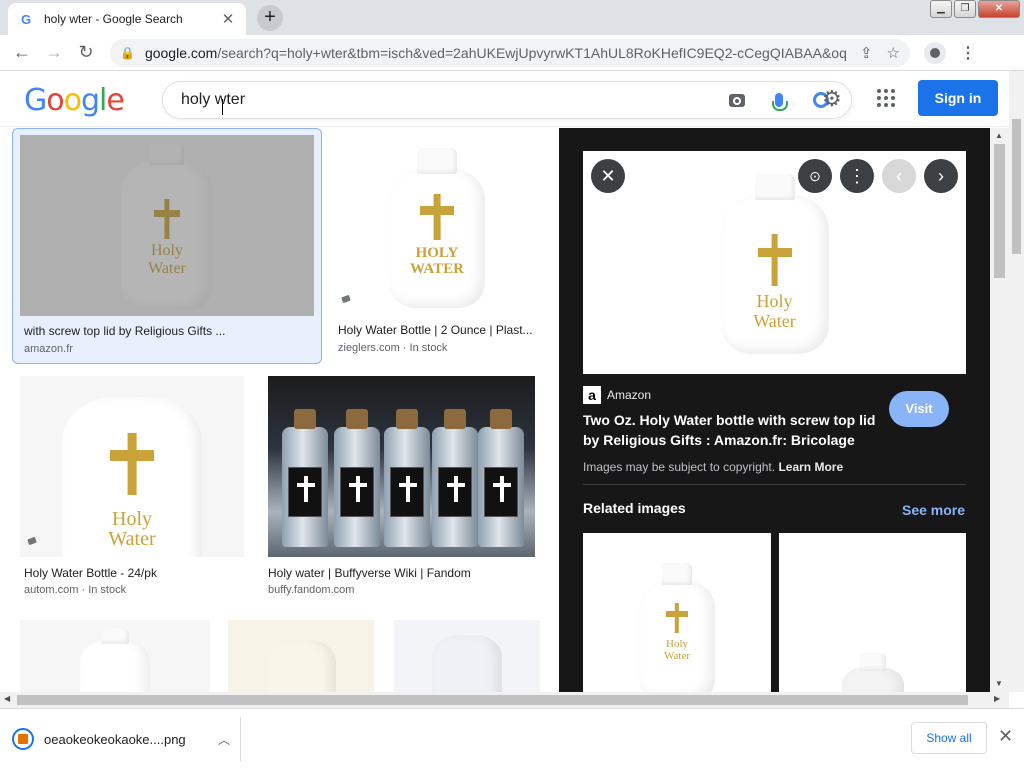 The height and width of the screenshot is (768, 1024). Describe the element at coordinates (453, 100) in the screenshot. I see `search-input: holy wter` at that location.